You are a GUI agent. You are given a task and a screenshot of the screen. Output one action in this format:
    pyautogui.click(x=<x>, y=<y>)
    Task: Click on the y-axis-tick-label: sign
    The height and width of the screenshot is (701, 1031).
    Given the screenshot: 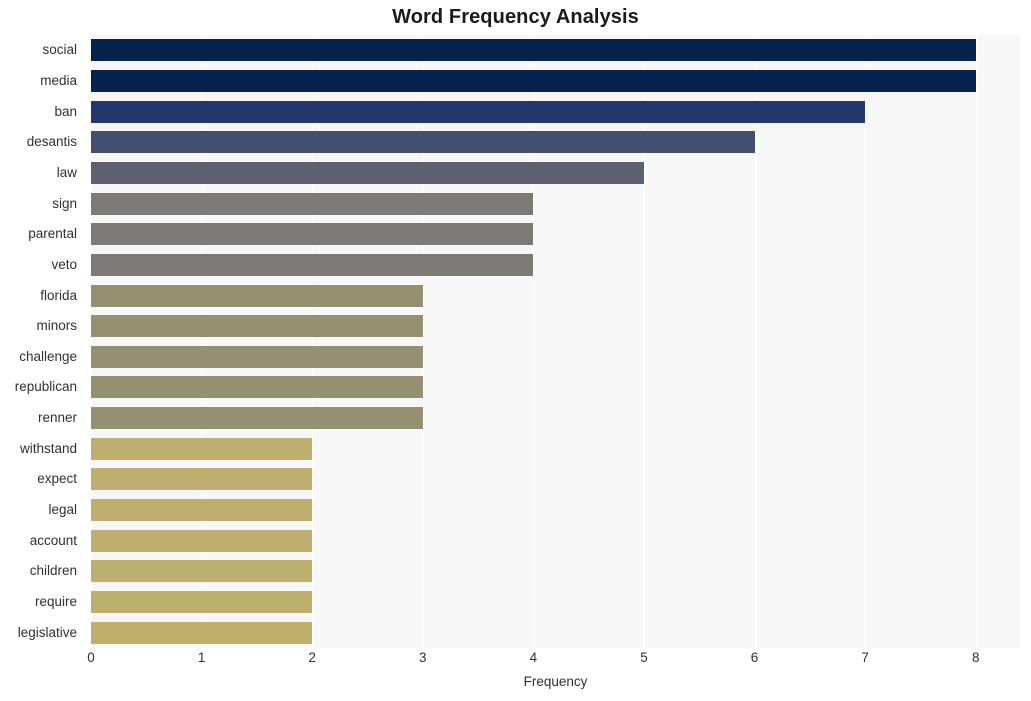 What is the action you would take?
    pyautogui.click(x=64, y=203)
    